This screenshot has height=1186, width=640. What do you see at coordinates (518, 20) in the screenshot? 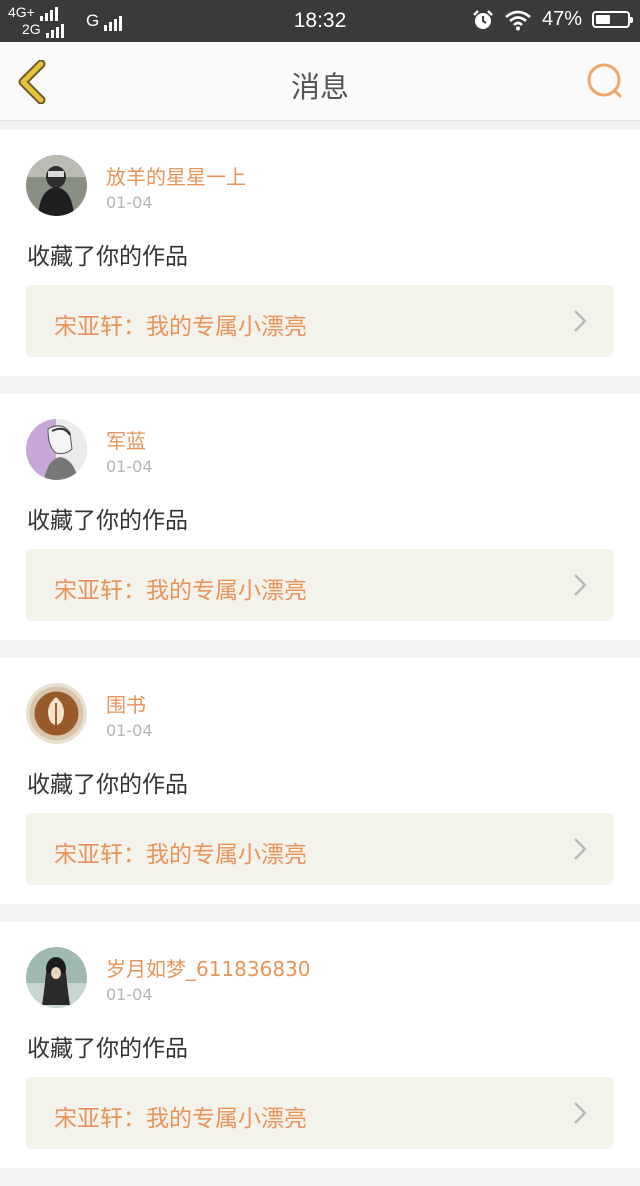
I see `wifi-icon` at bounding box center [518, 20].